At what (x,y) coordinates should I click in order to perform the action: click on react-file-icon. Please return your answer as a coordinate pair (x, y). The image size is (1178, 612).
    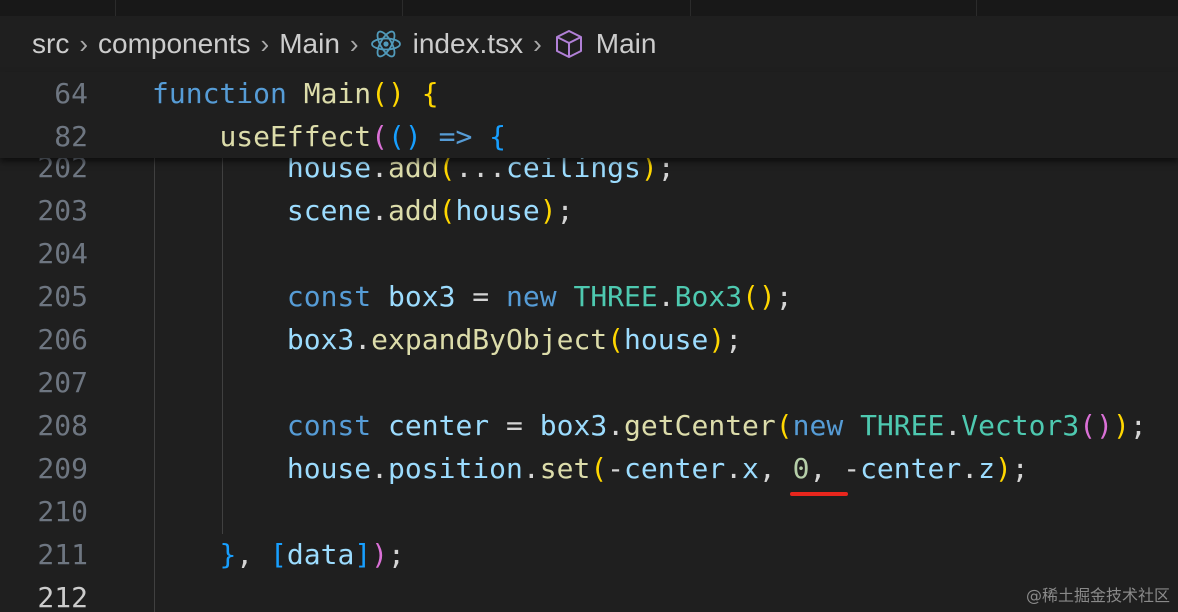
    Looking at the image, I should click on (386, 44).